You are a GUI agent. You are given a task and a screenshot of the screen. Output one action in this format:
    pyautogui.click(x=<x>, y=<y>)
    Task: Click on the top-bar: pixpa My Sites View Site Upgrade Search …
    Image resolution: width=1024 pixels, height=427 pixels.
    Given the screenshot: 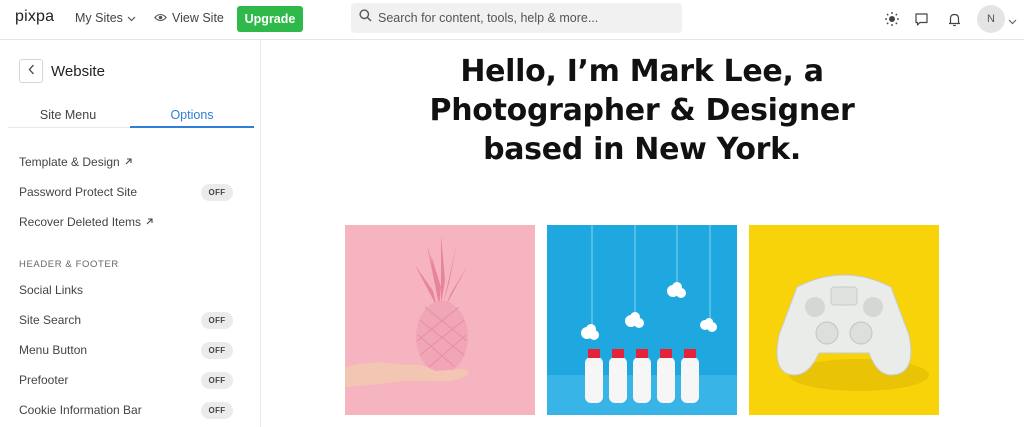 What is the action you would take?
    pyautogui.click(x=512, y=20)
    